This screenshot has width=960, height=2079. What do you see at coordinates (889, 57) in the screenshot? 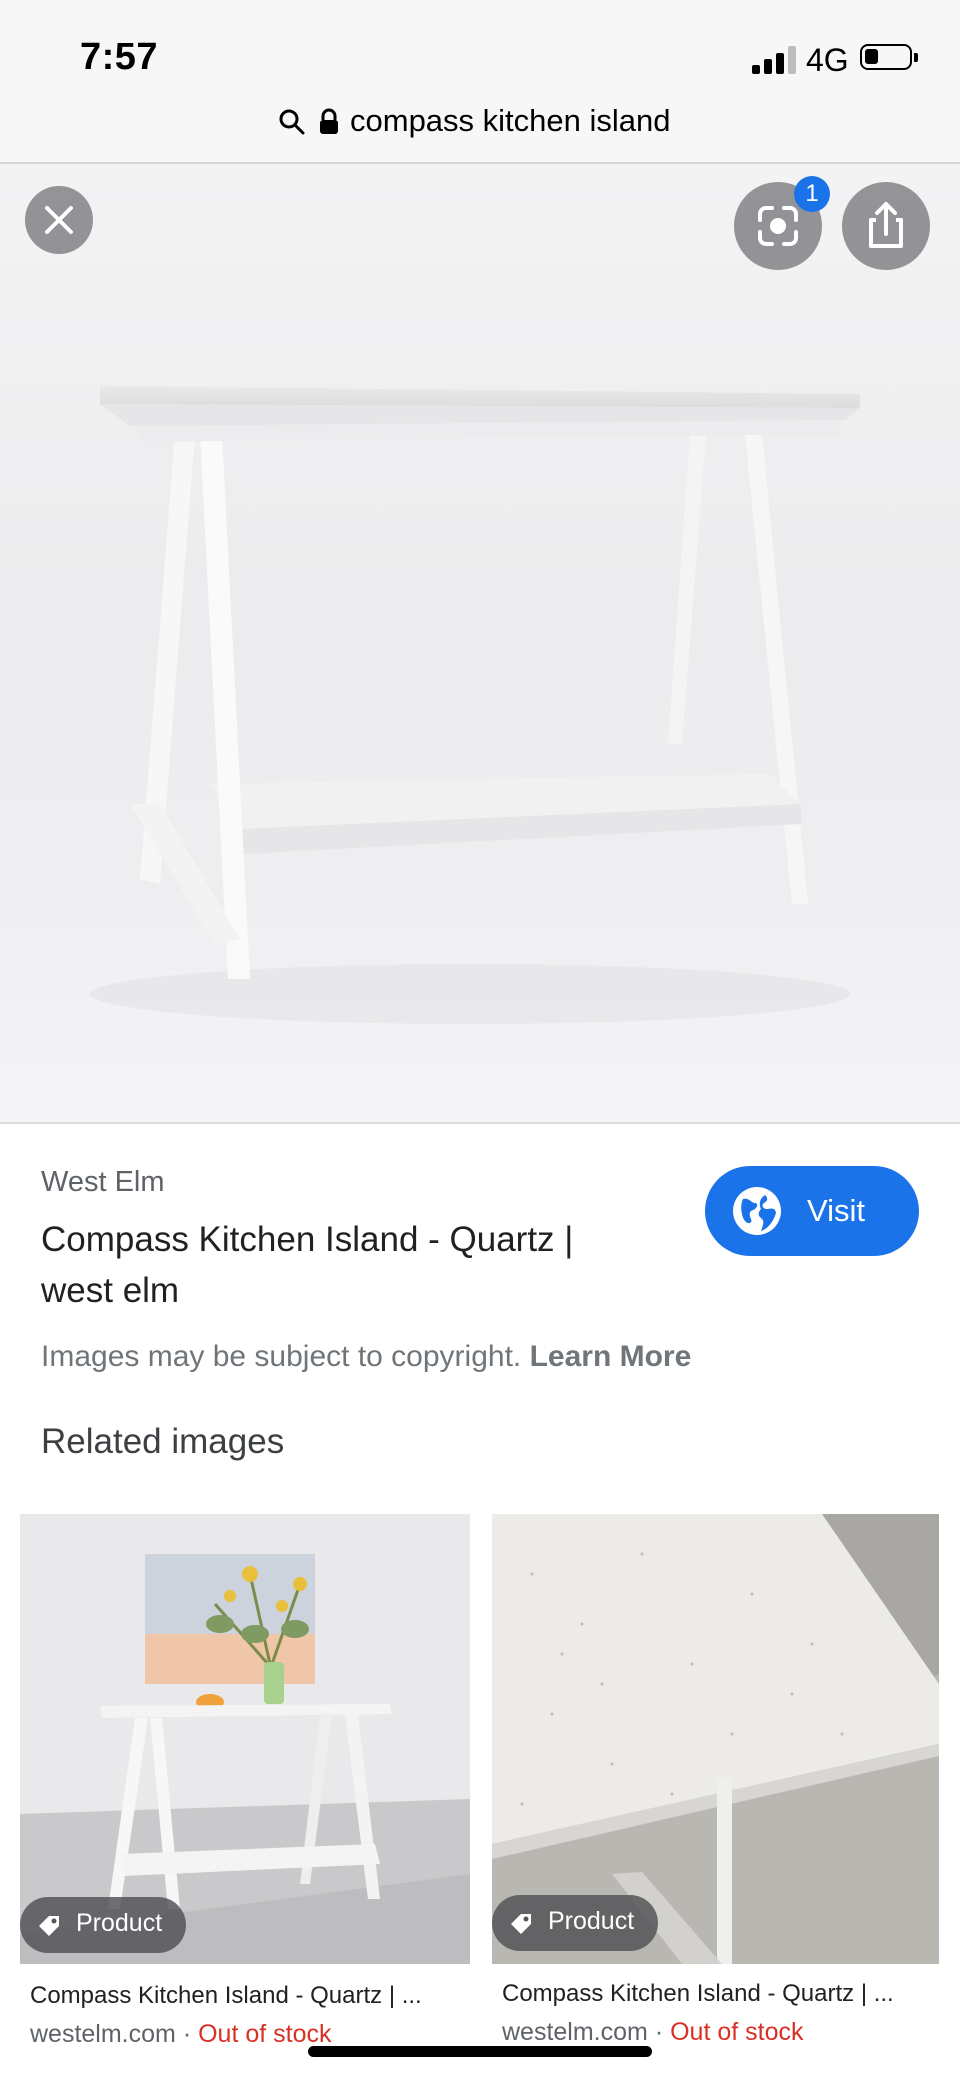
I see `battery-icon` at bounding box center [889, 57].